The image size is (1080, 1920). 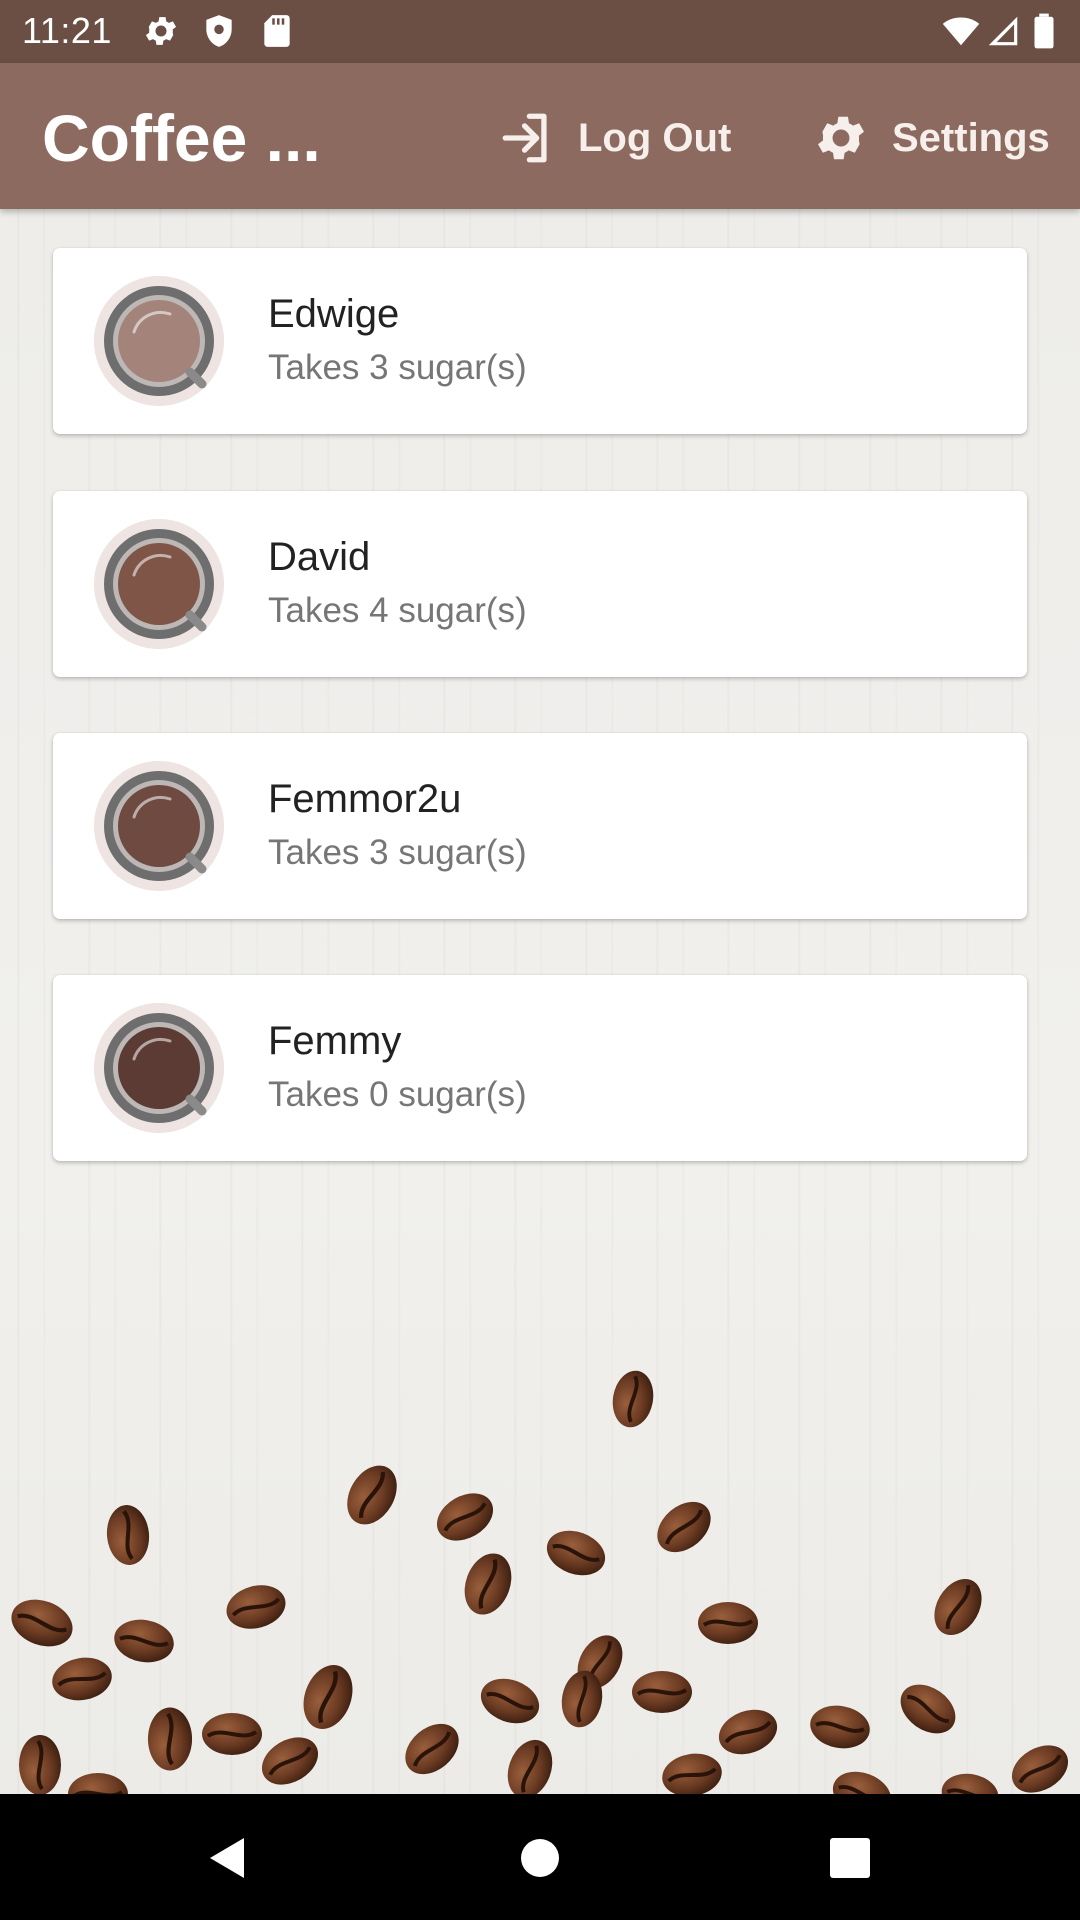 I want to click on recents-button, so click(x=850, y=1858).